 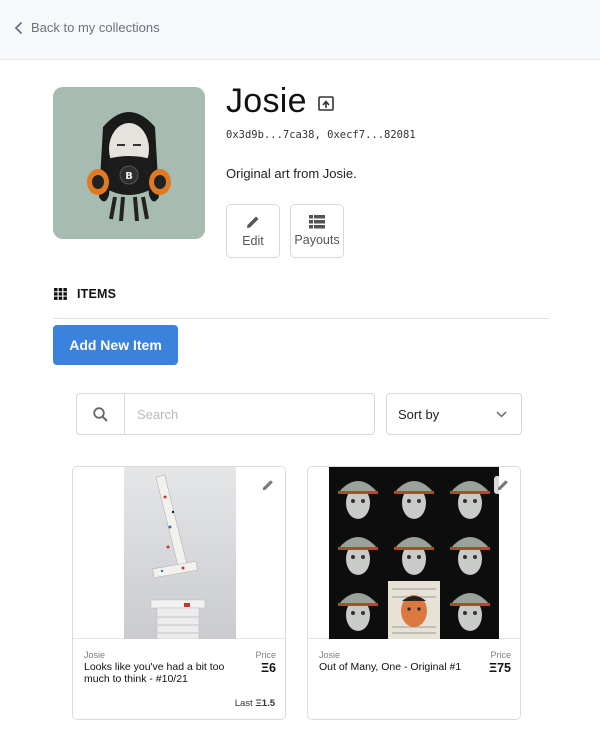 What do you see at coordinates (390, 667) in the screenshot?
I see `item-name: Out of Many, One - Original #1` at bounding box center [390, 667].